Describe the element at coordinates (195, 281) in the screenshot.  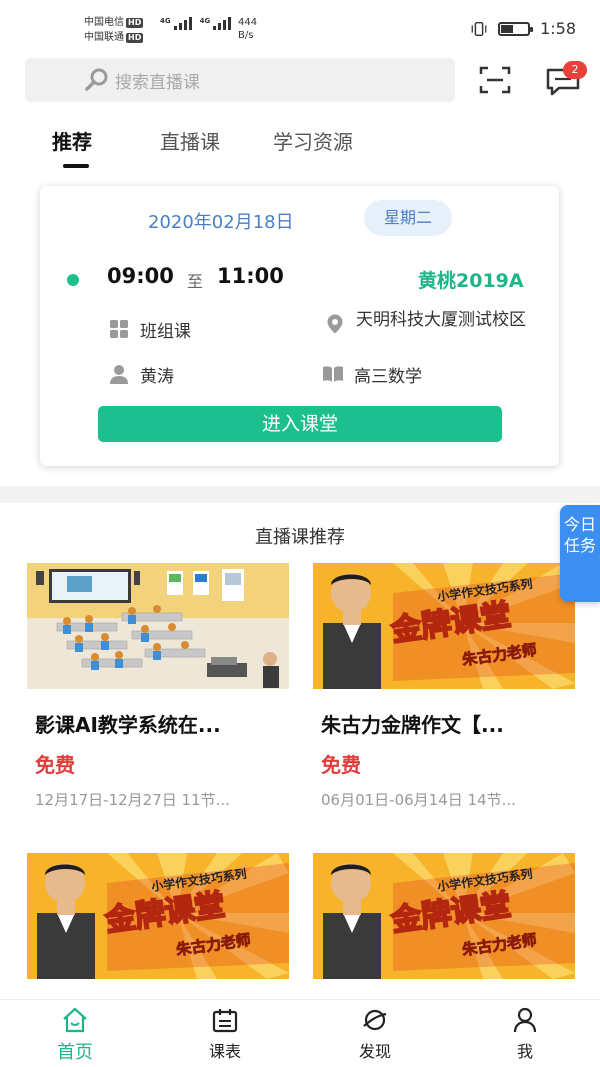
I see `time-separator: 至` at that location.